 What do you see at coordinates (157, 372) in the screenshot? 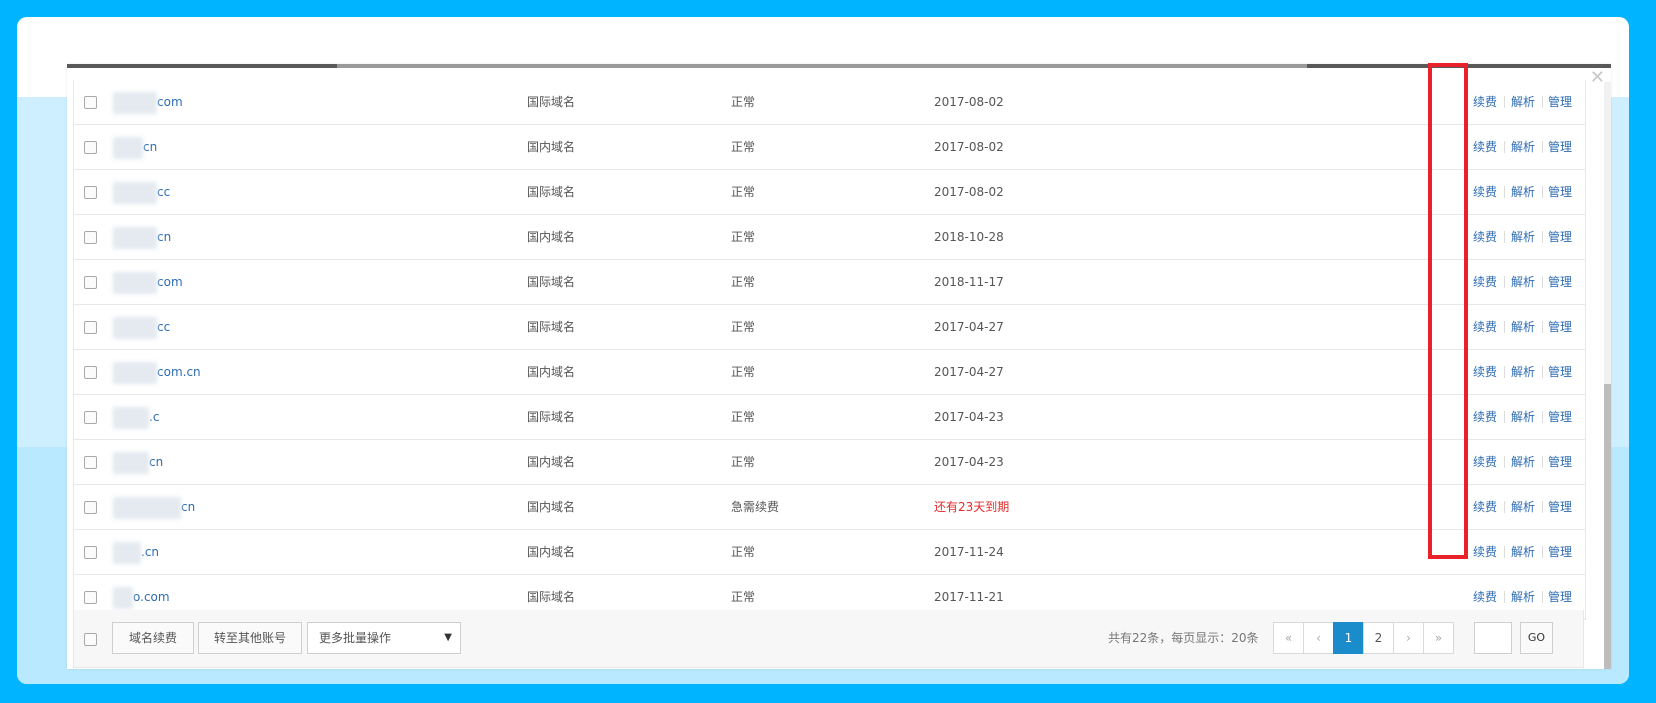
I see `domain-name: com.cn` at bounding box center [157, 372].